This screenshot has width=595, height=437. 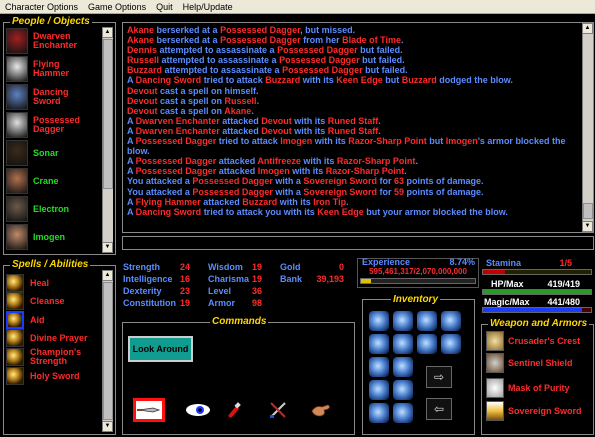 I want to click on people-scrollbar: ▲ ▼, so click(x=107, y=140).